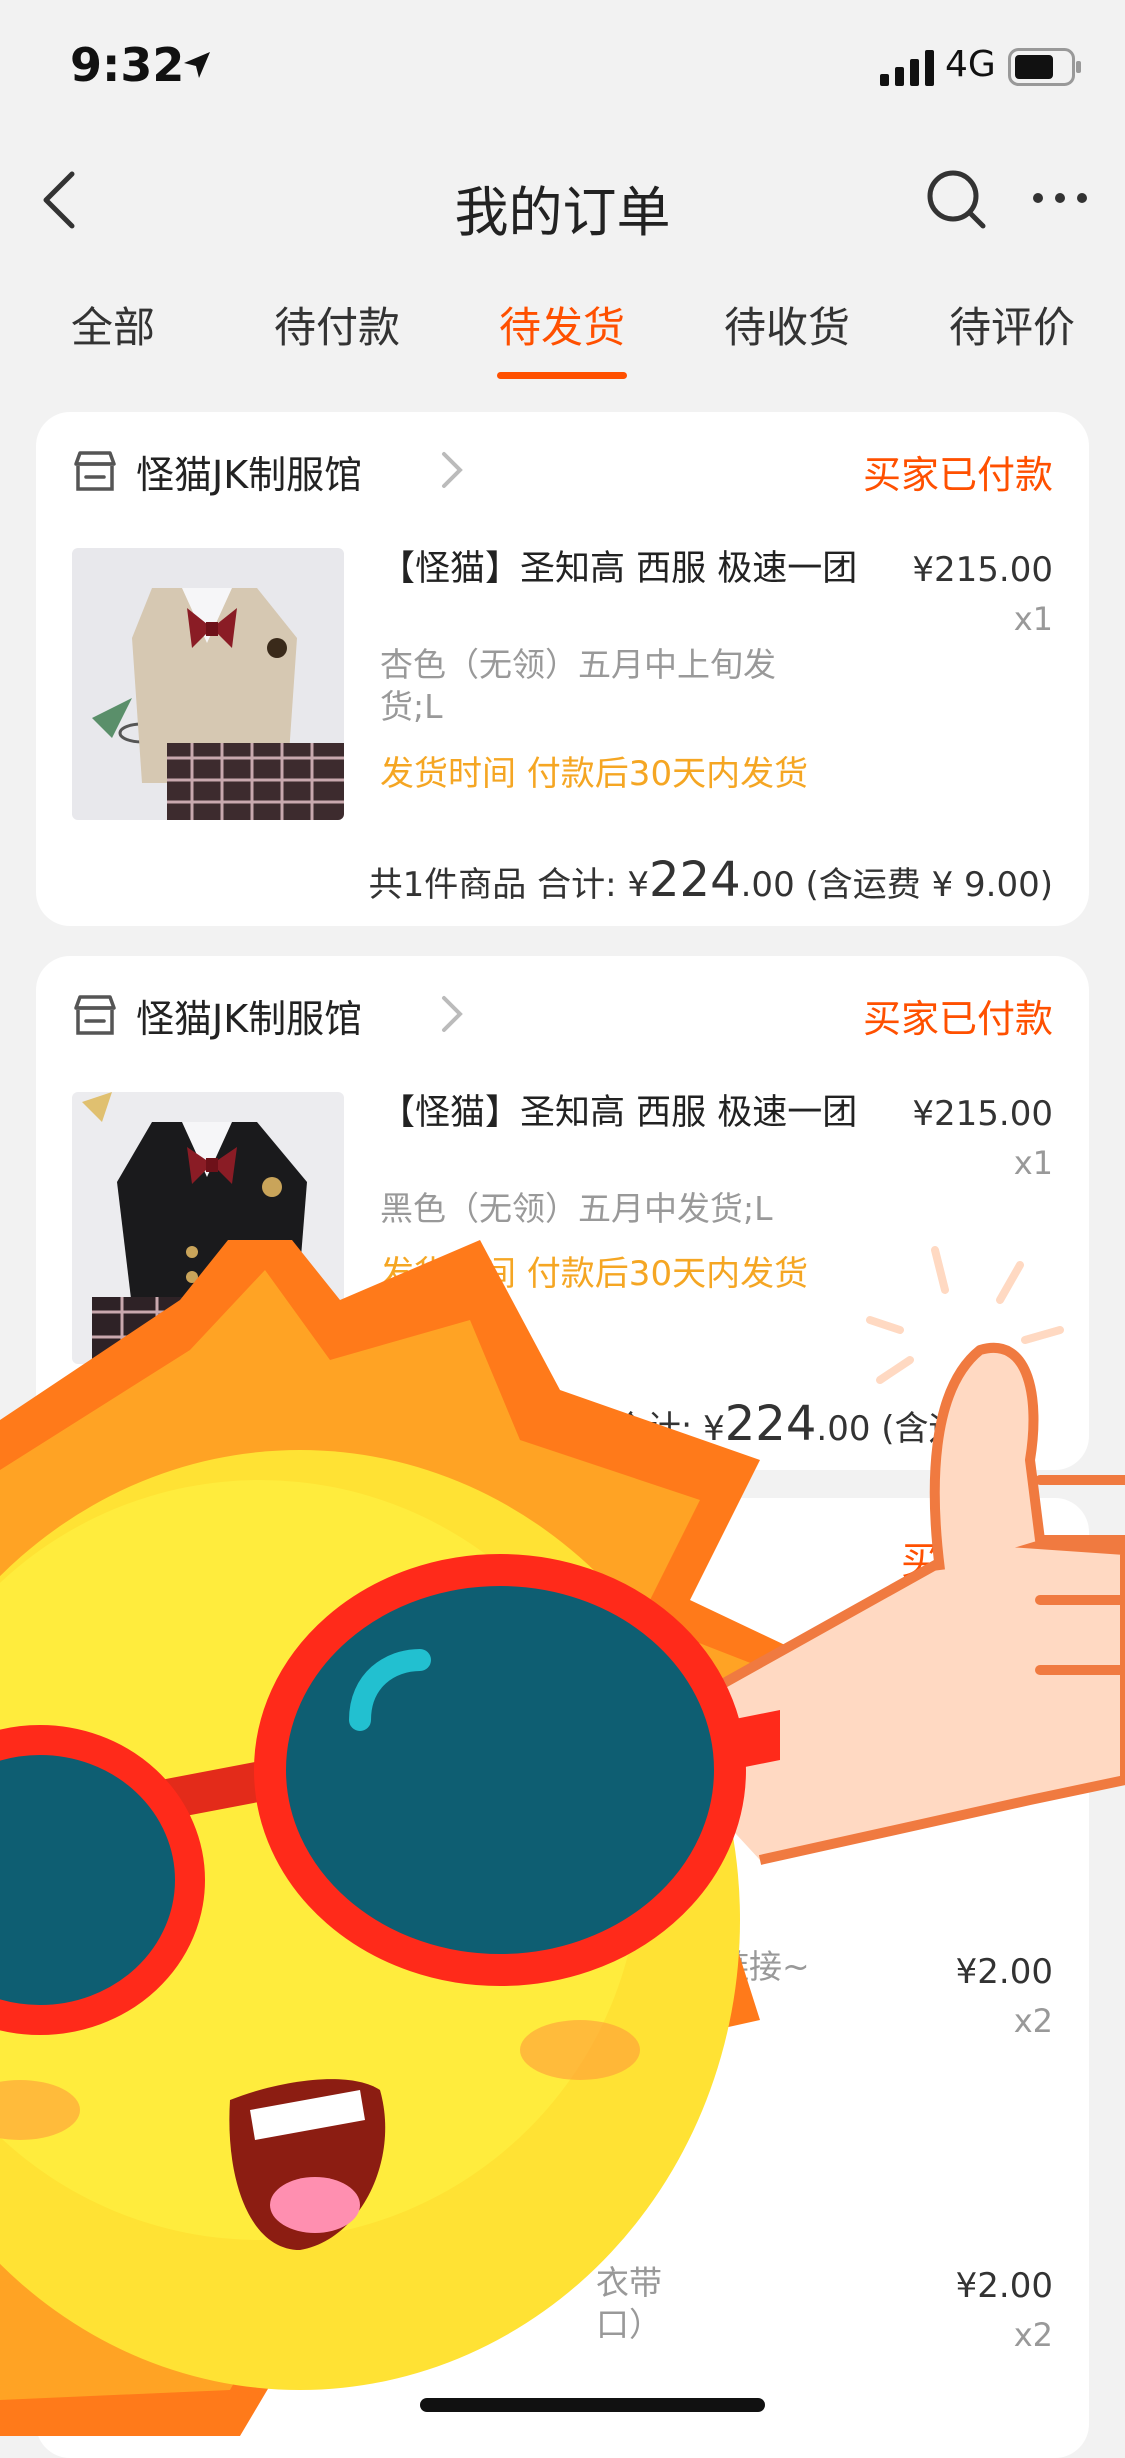 The image size is (1125, 2458). Describe the element at coordinates (127, 65) in the screenshot. I see `status-time: 9:32` at that location.